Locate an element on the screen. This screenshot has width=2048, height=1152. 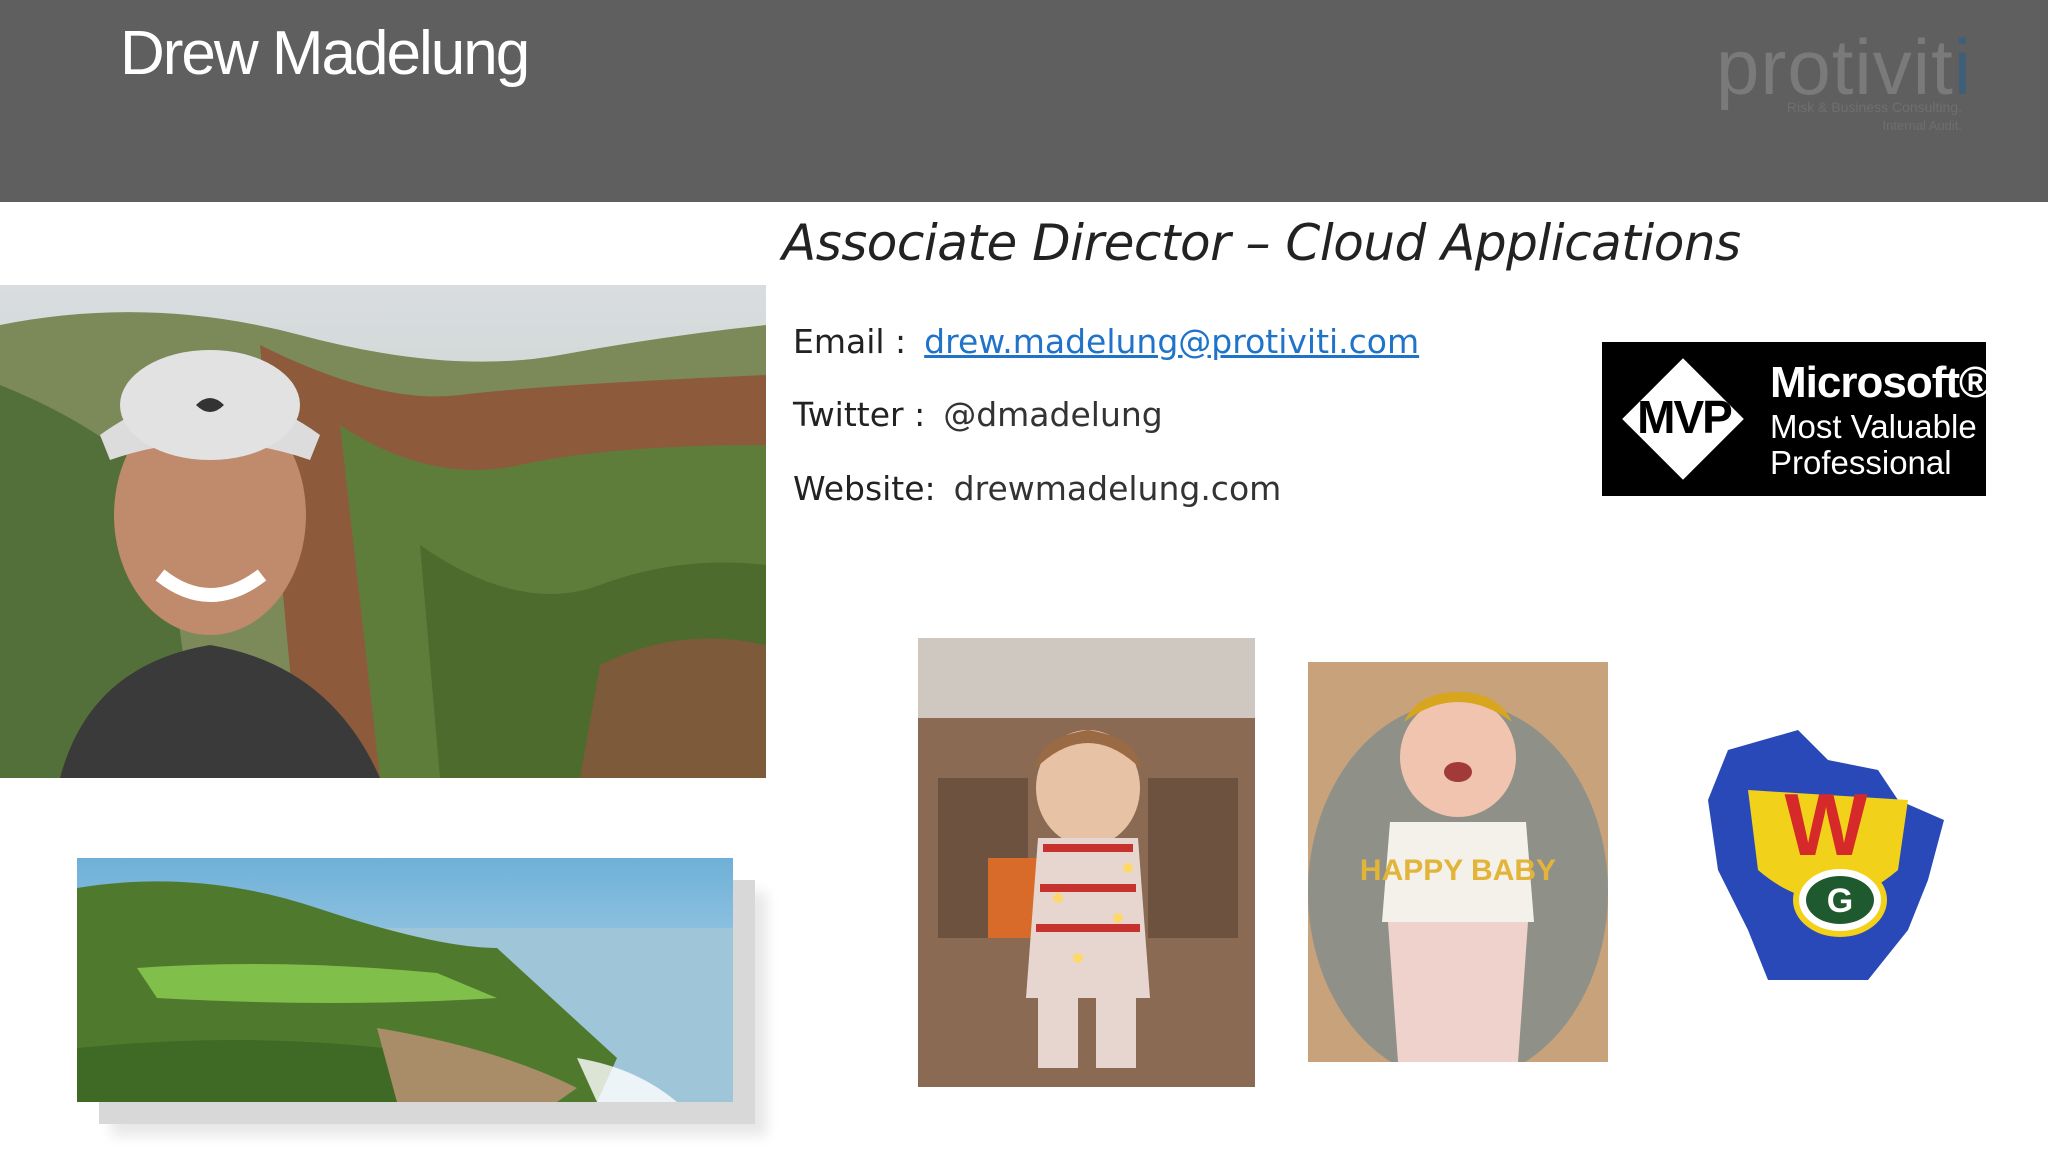
email-label: Email : is located at coordinates (850, 341).